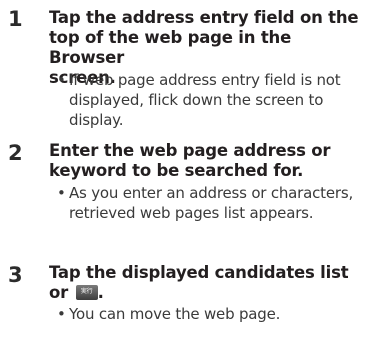 The width and height of the screenshot is (379, 351). I want to click on step-number: 1, so click(15, 19).